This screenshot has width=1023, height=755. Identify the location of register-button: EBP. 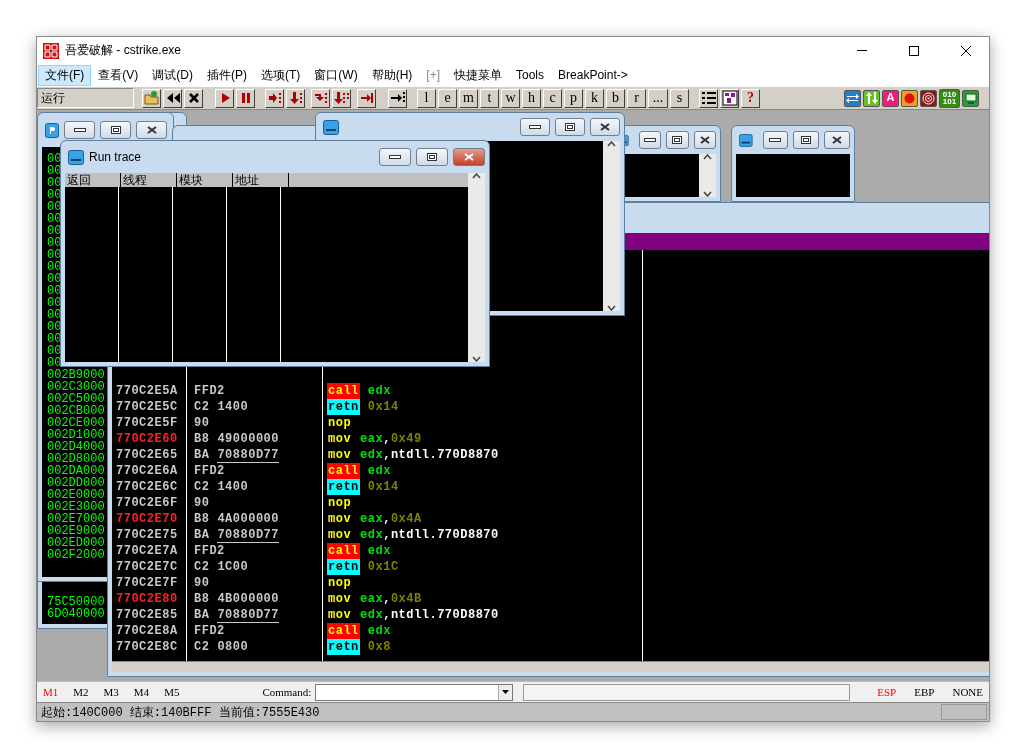
(924, 692).